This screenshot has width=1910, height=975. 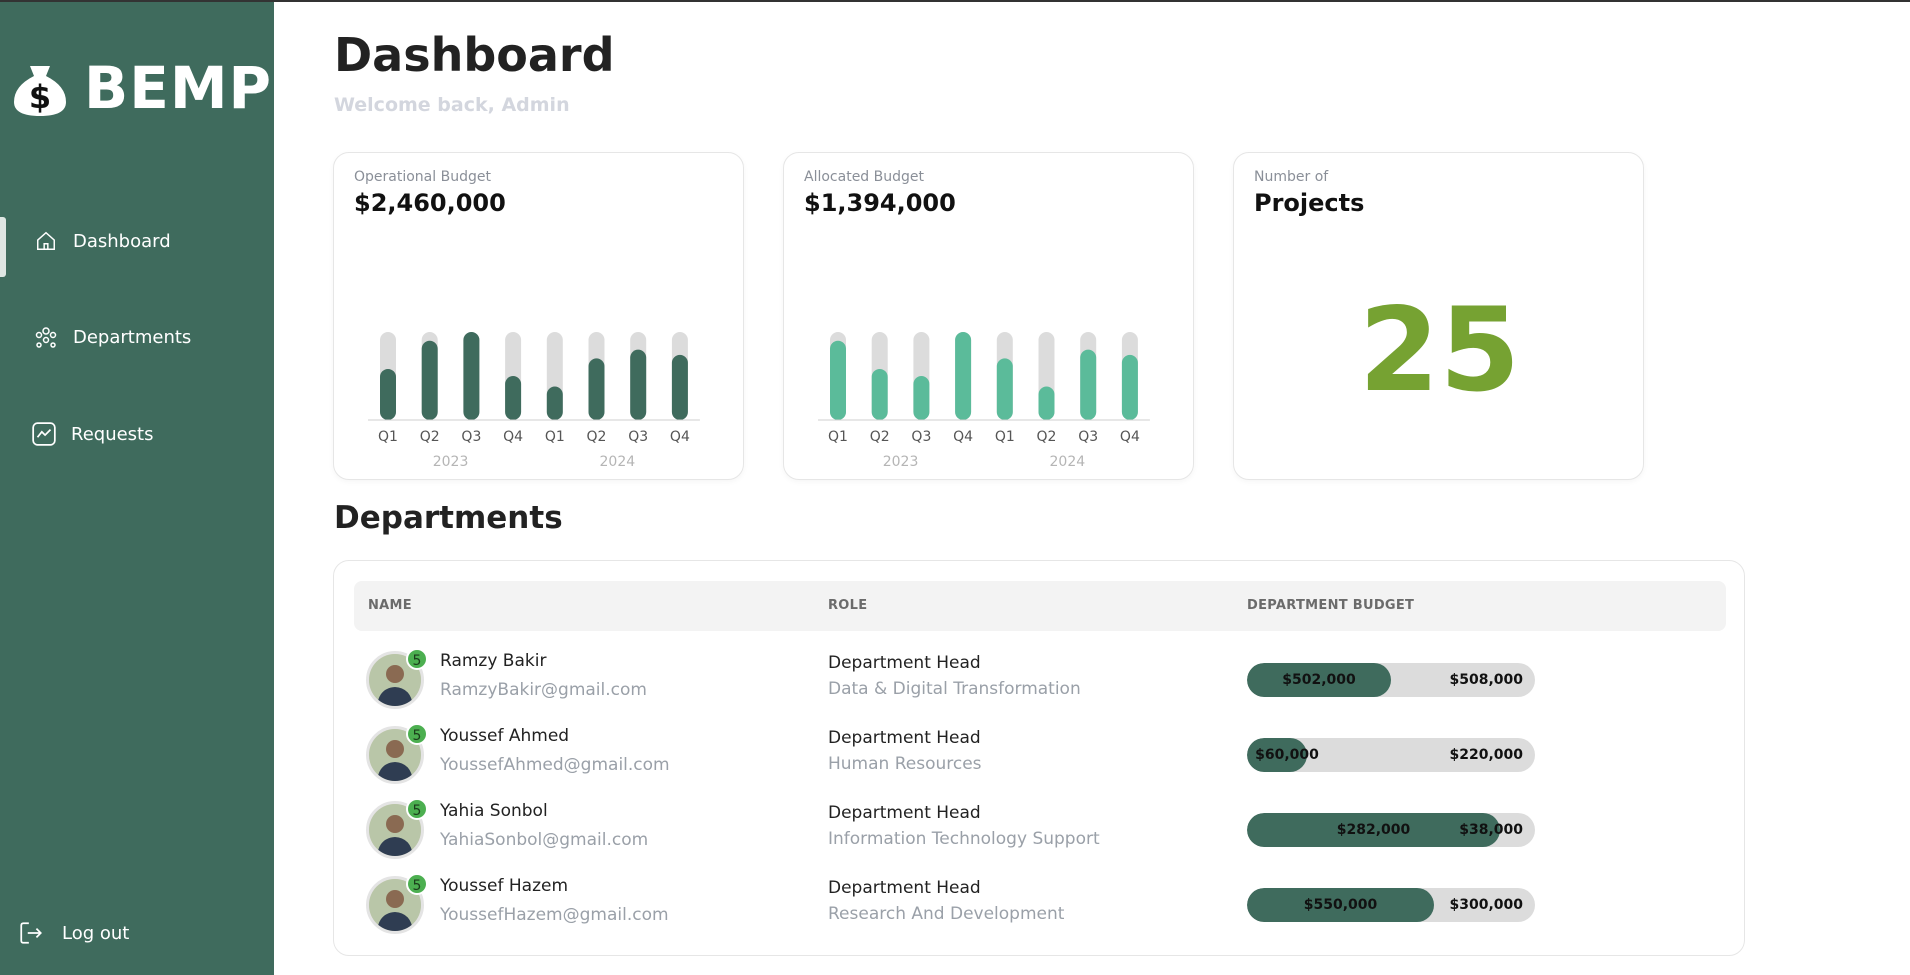 I want to click on user-email: YoussefHazem@gmail.com, so click(x=554, y=915).